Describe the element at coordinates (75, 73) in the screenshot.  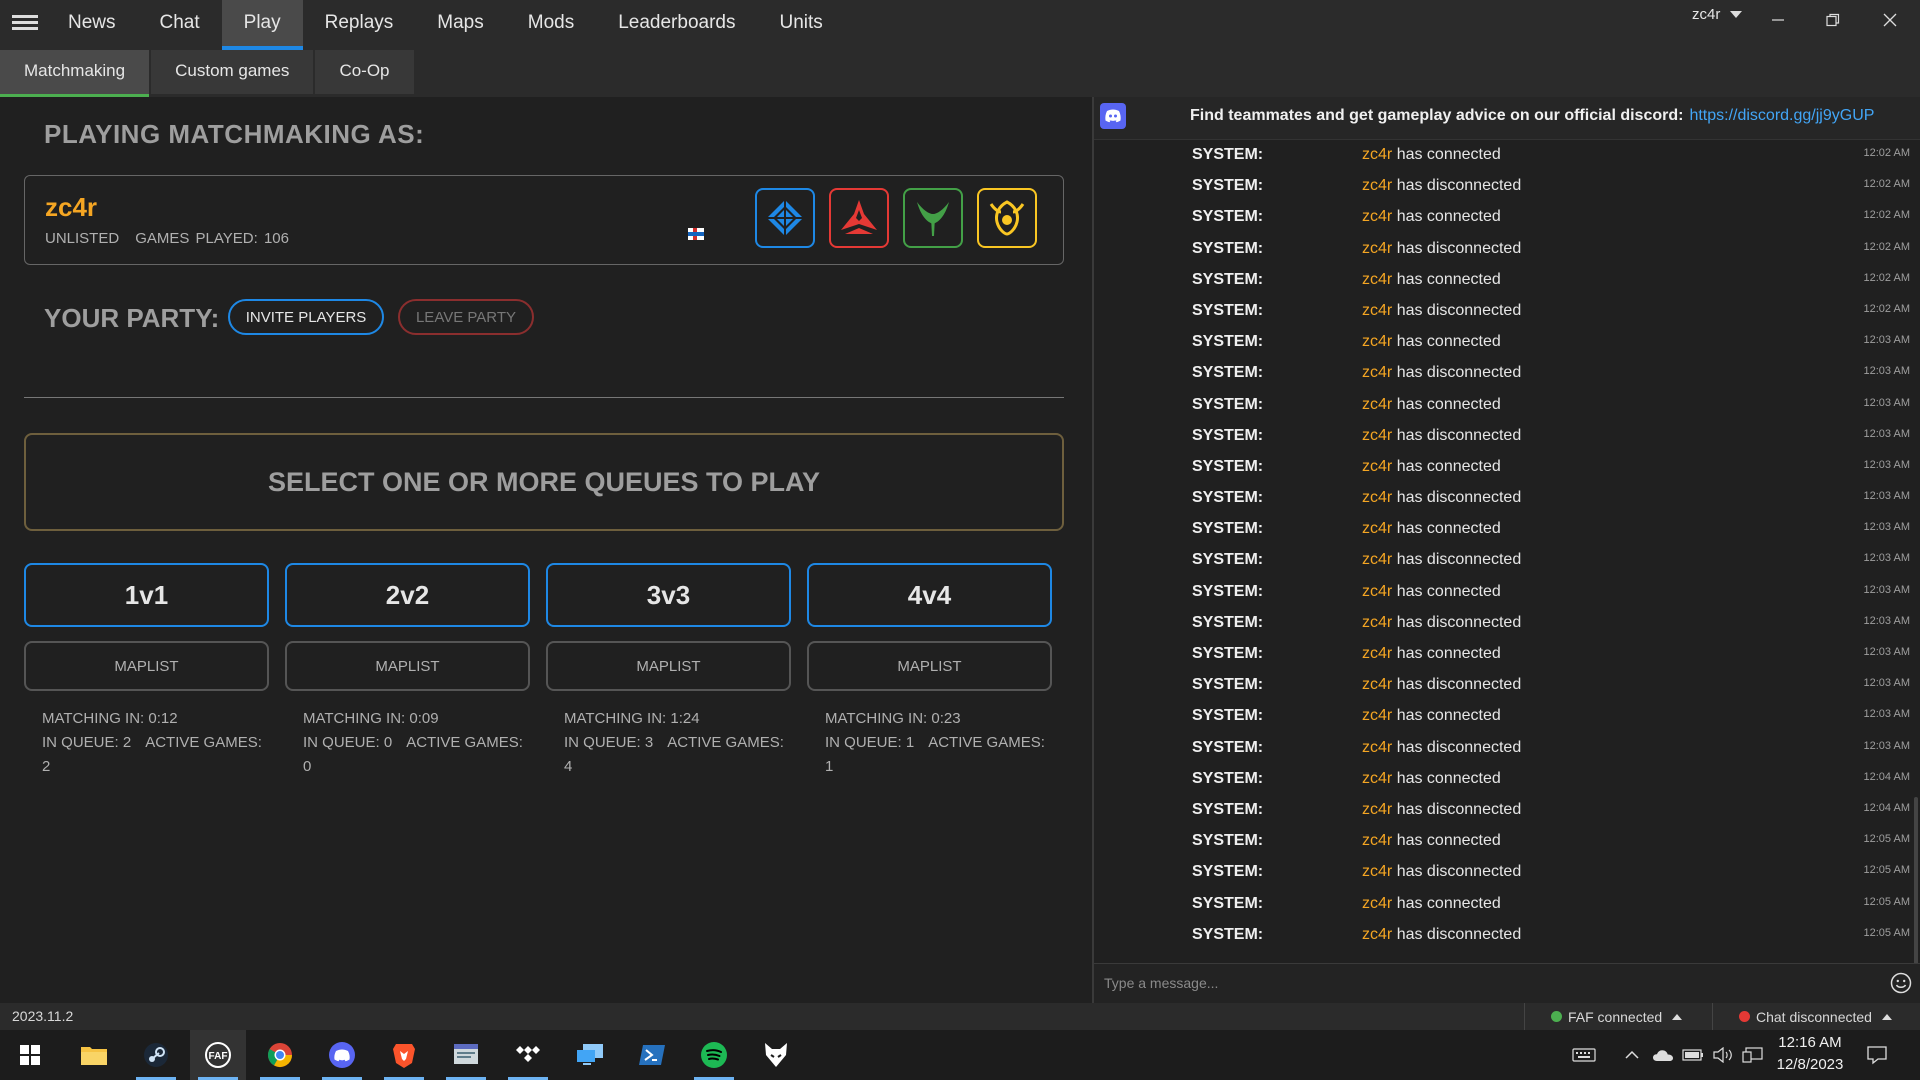
I see `subtab-matchmaking: Matchmaking` at that location.